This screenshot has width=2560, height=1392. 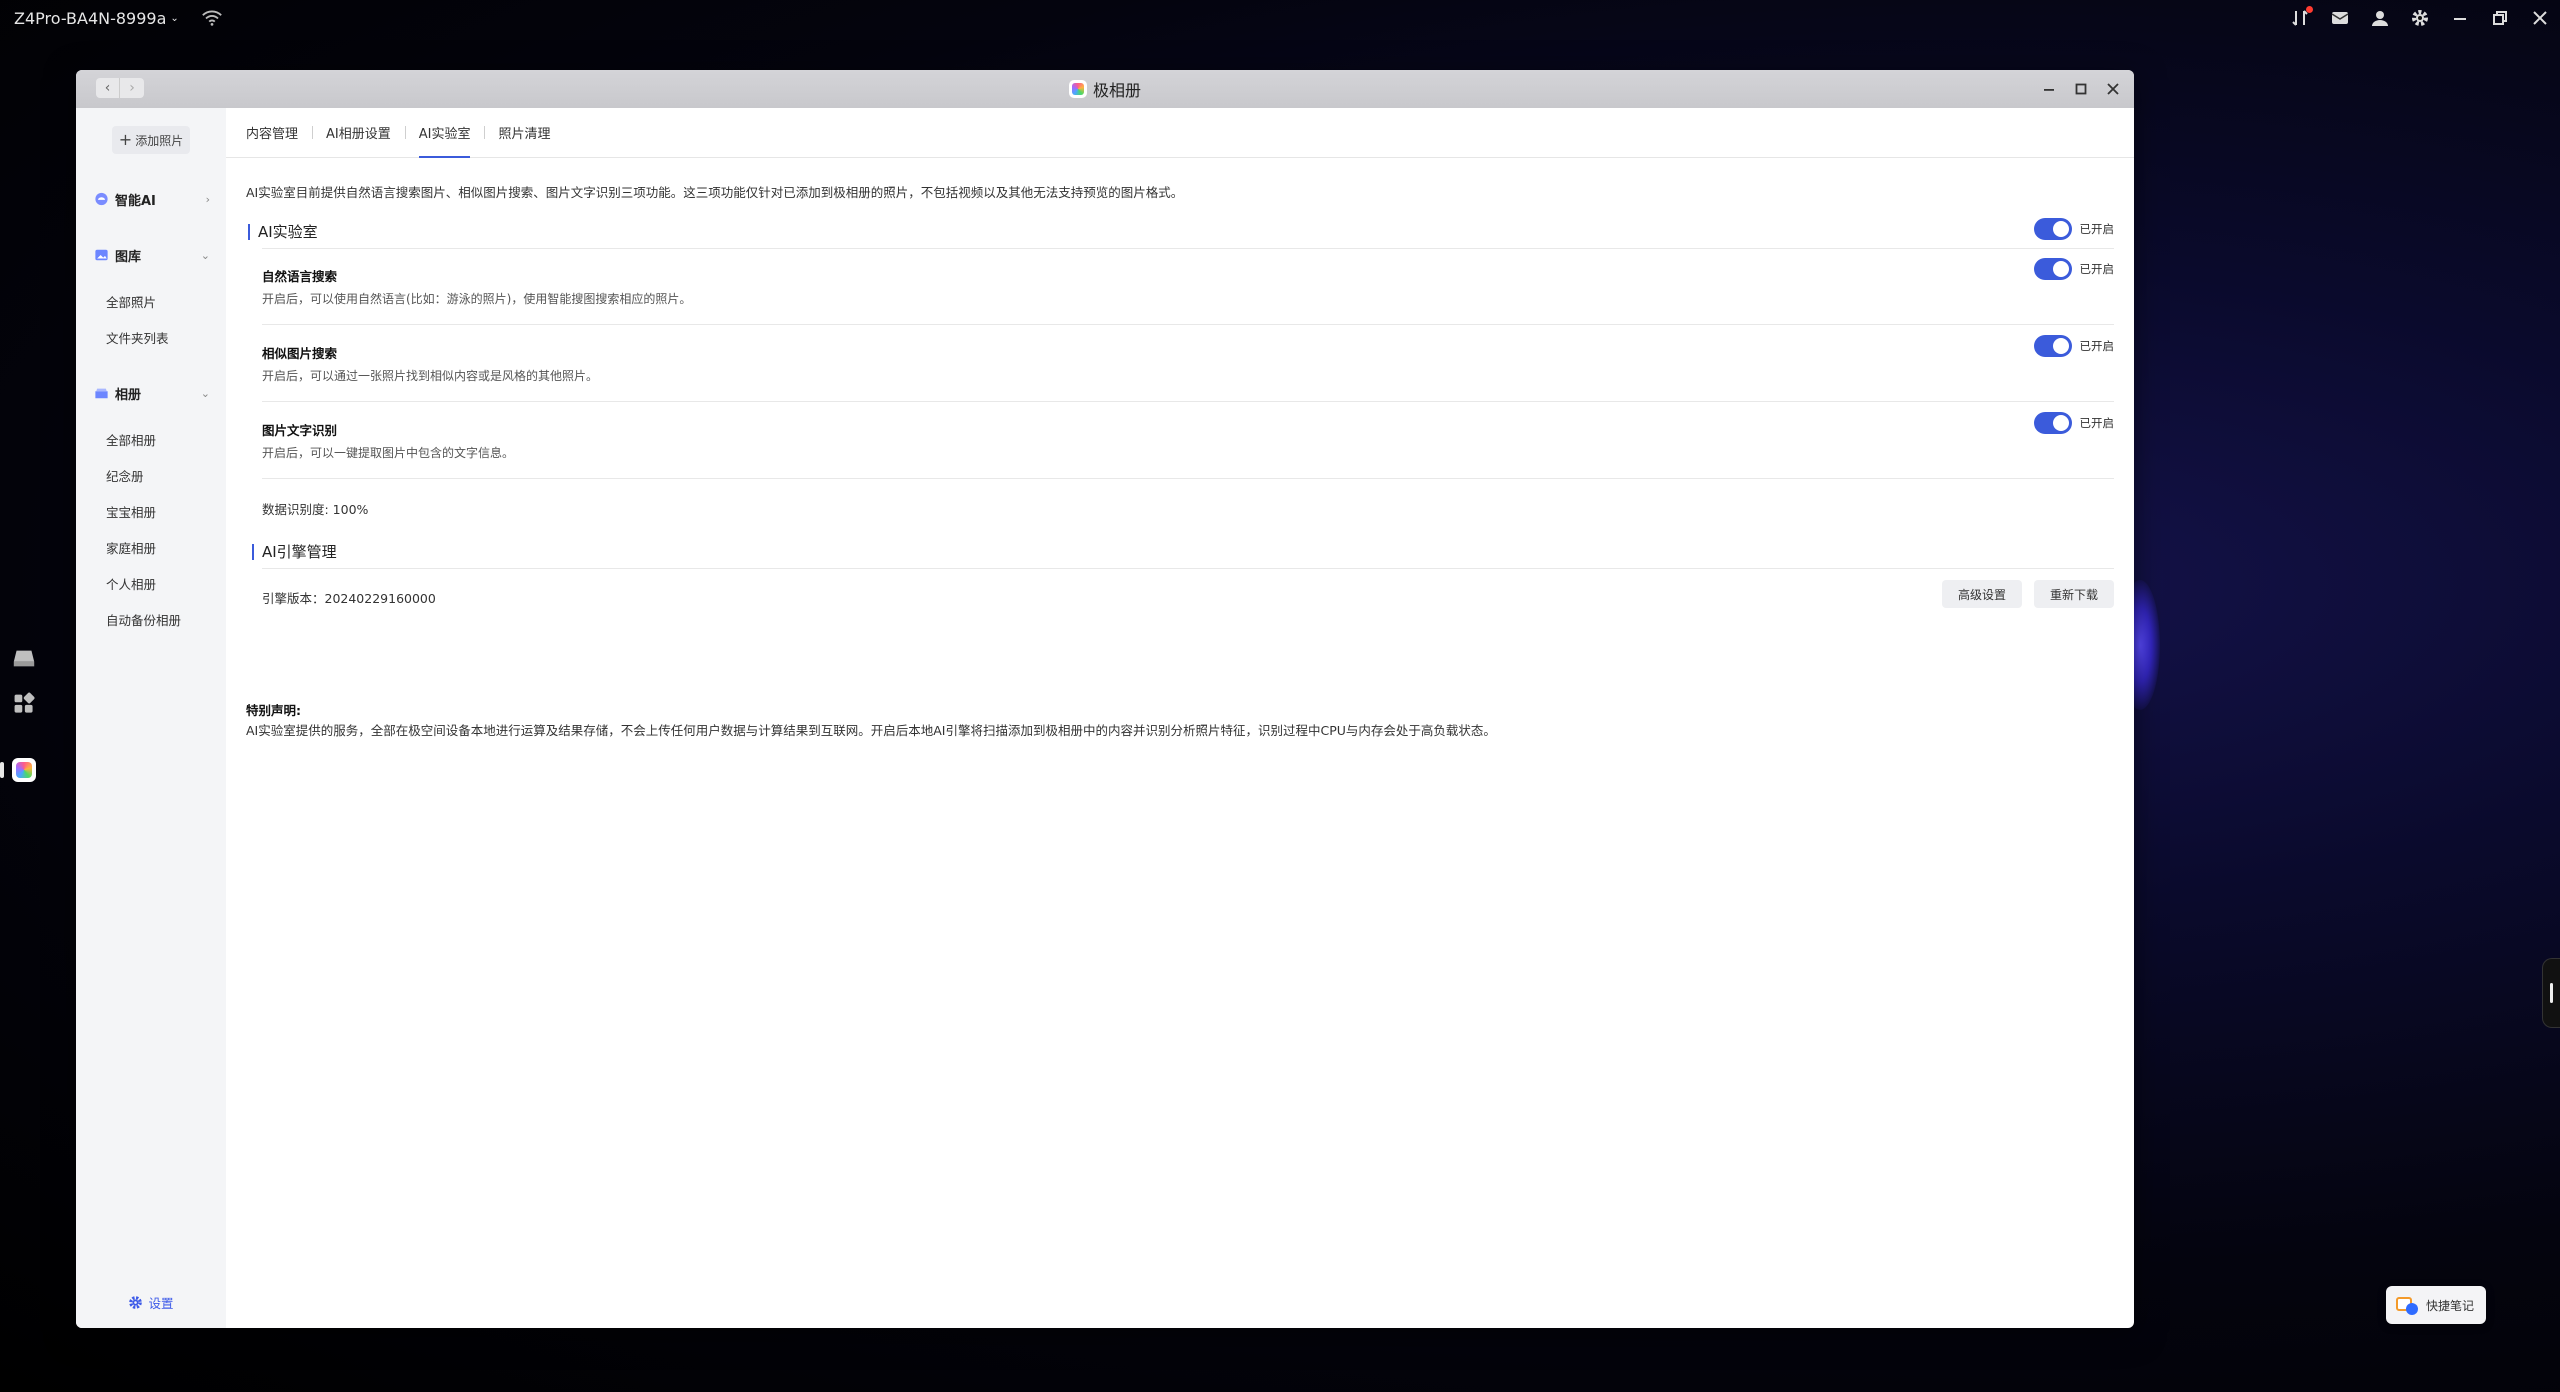 I want to click on image-text-recognition-toggle, so click(x=2052, y=423).